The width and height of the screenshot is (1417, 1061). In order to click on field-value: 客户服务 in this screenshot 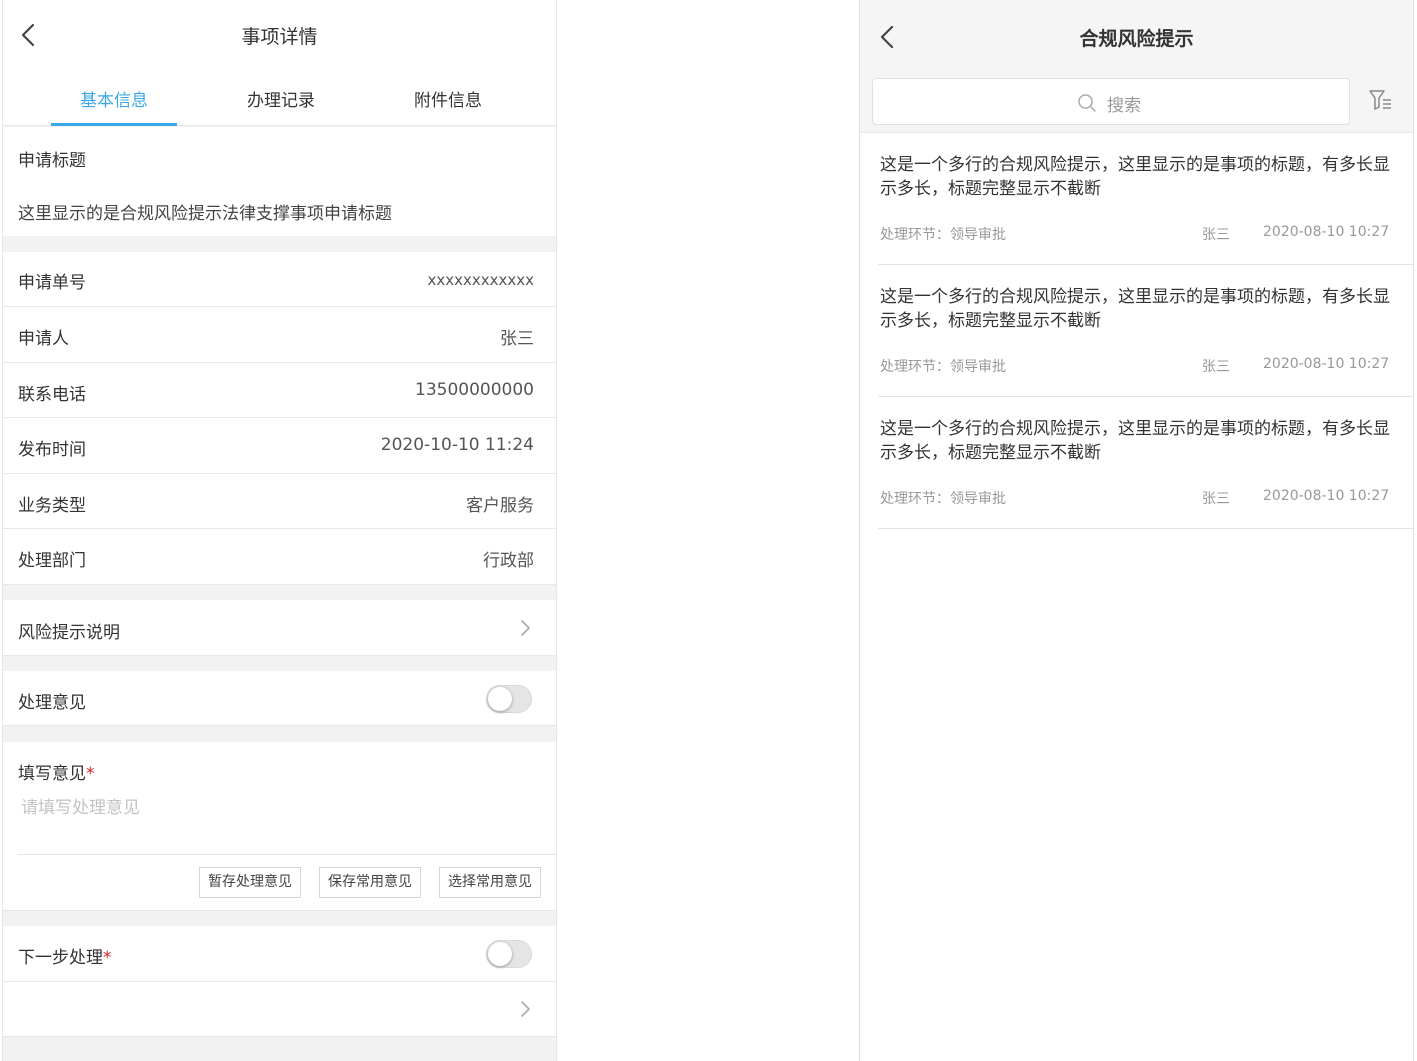, I will do `click(500, 506)`.